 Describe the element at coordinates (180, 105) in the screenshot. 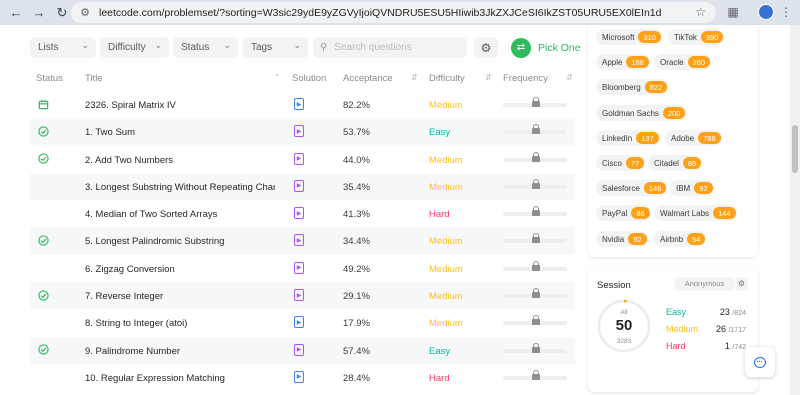

I see `problem-title-link: 2326. Spiral Matrix IV` at that location.